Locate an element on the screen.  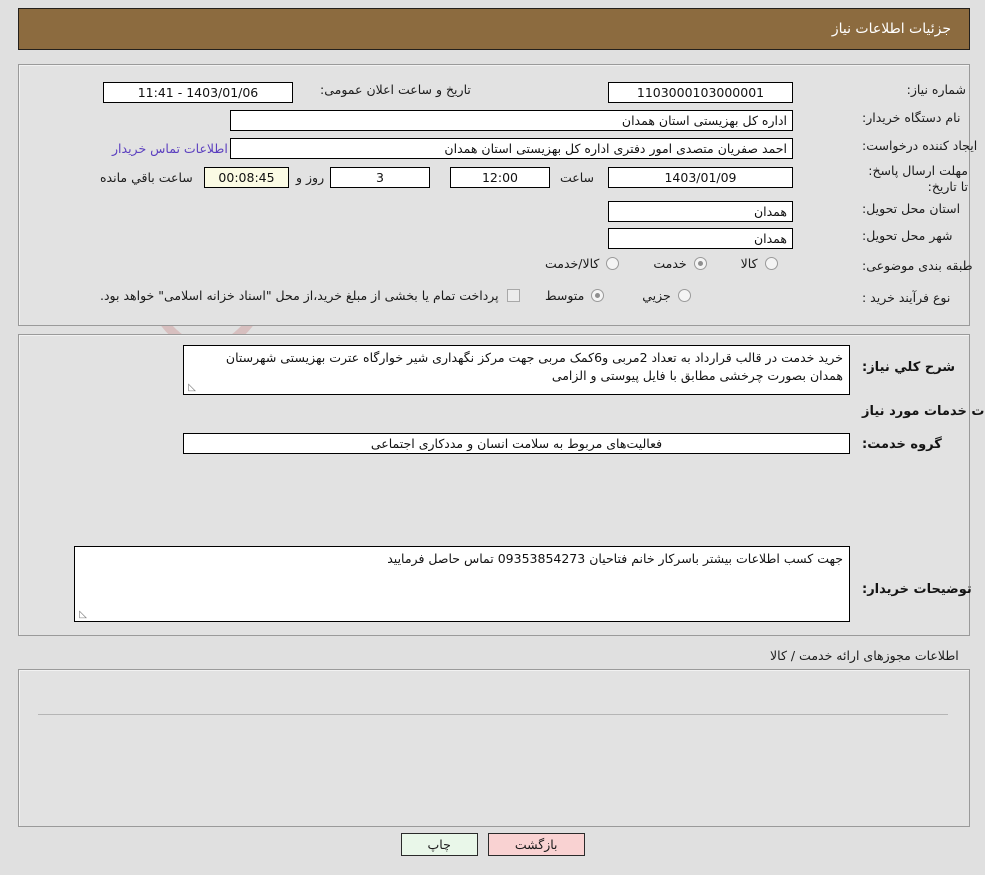
days-label: روز و is located at coordinates (310, 177).